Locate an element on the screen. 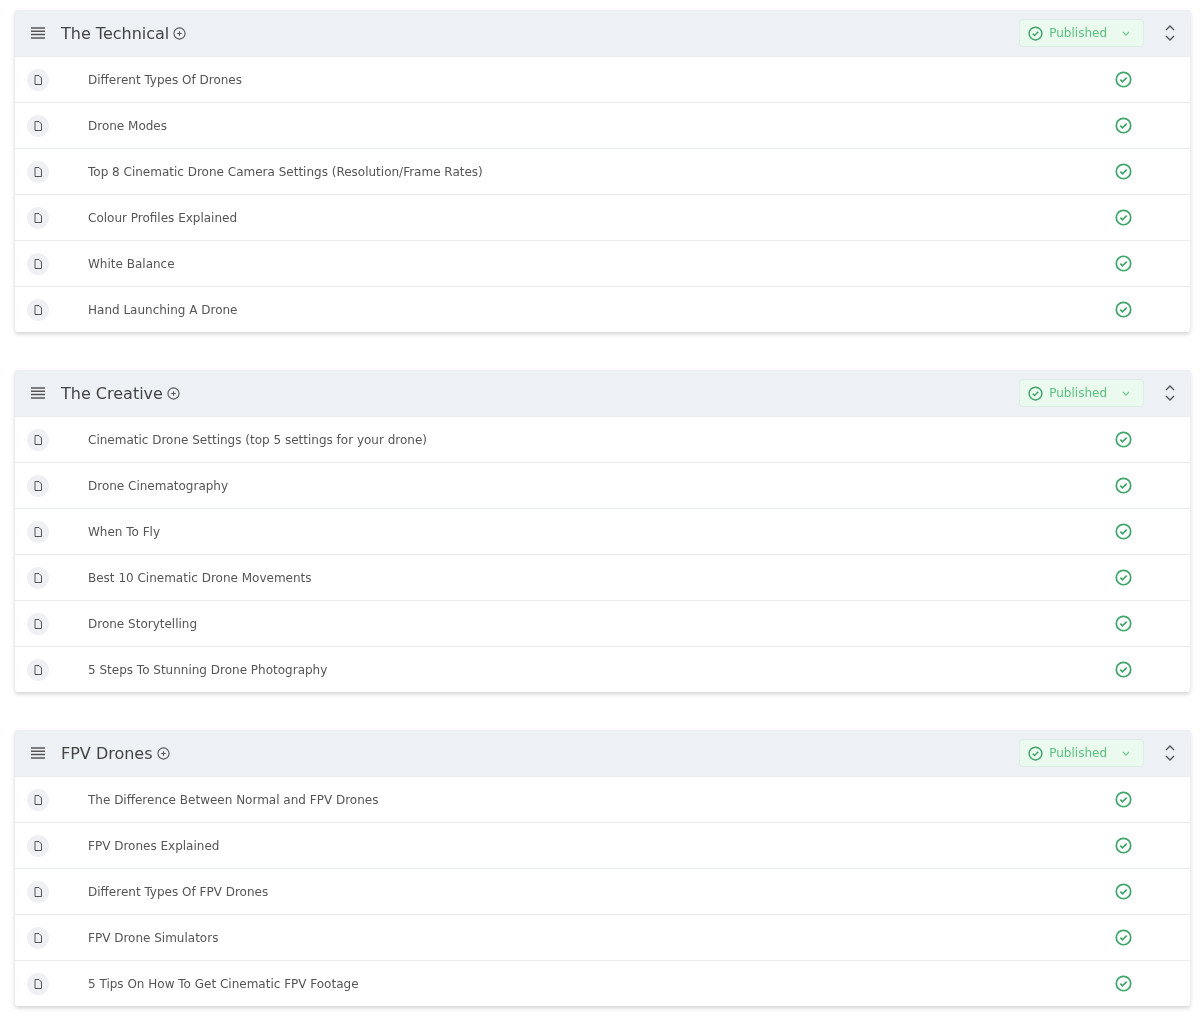 This screenshot has width=1200, height=1021. lesson-row: Drone Storytelling is located at coordinates (602, 623).